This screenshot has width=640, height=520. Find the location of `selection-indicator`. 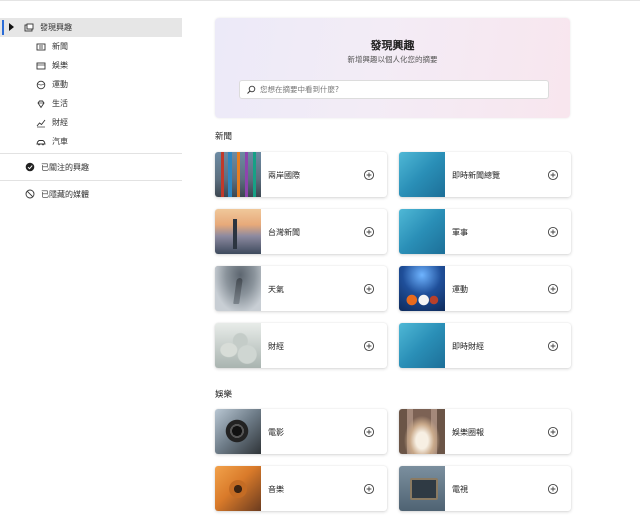

selection-indicator is located at coordinates (3, 27).